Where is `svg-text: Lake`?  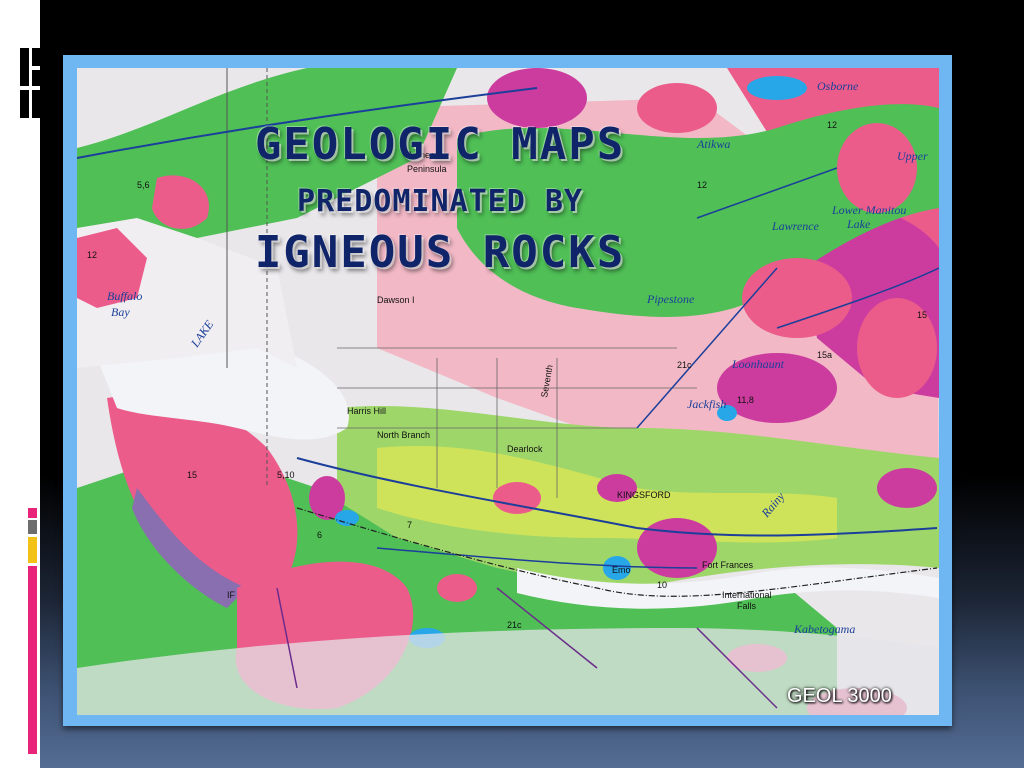
svg-text: Lake is located at coordinates (858, 224).